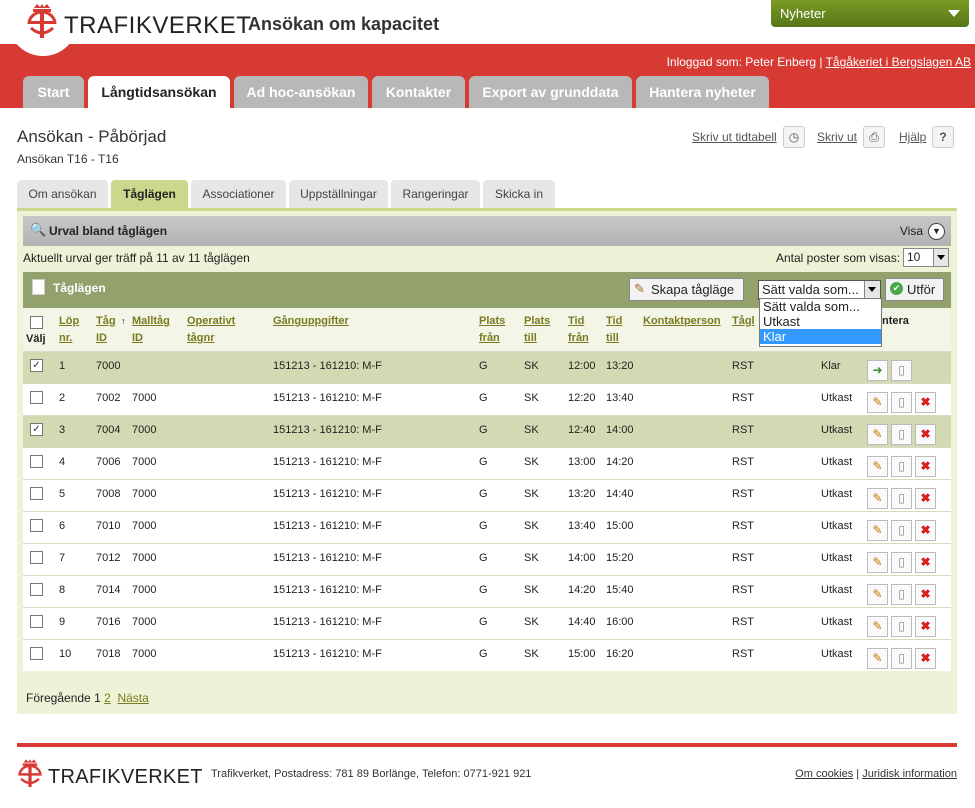 The image size is (975, 808). What do you see at coordinates (53, 92) in the screenshot?
I see `tab-start: Start` at bounding box center [53, 92].